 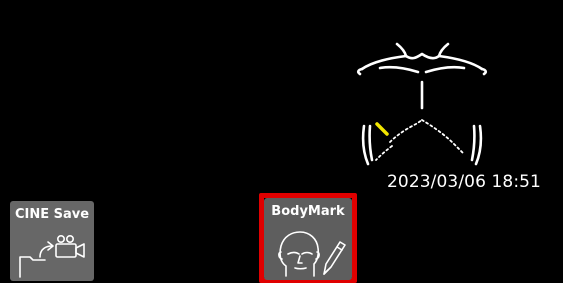 What do you see at coordinates (422, 104) in the screenshot?
I see `chest-torso-icon` at bounding box center [422, 104].